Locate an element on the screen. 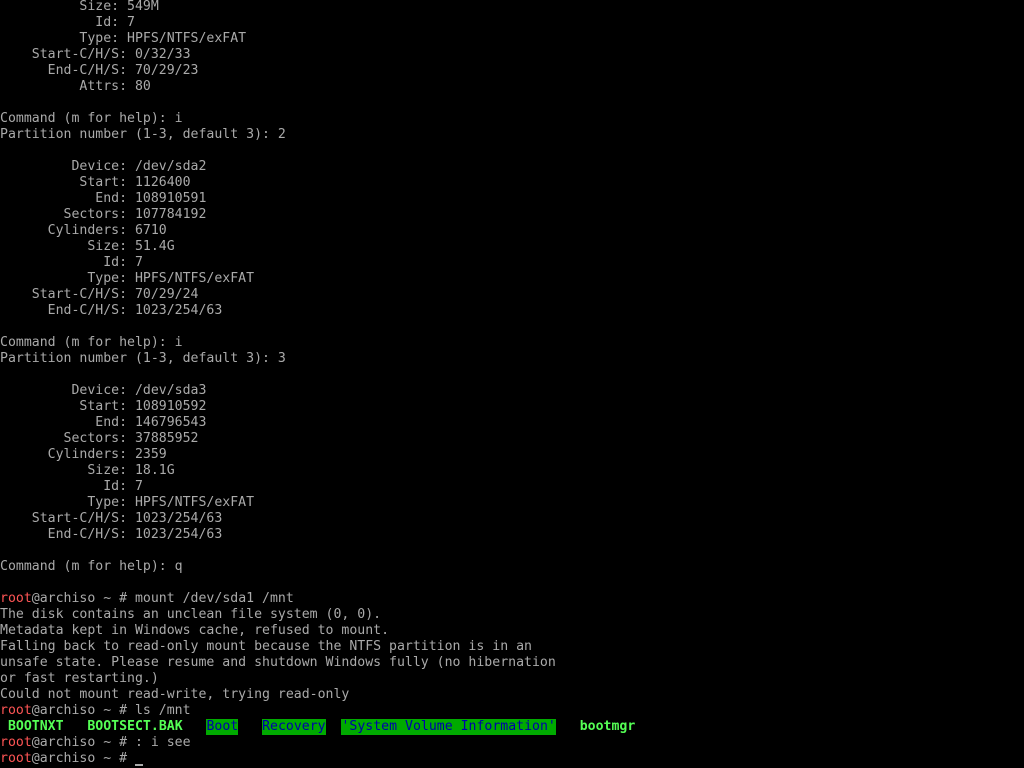 The height and width of the screenshot is (768, 1024). prompt-command: @archiso ~ # : i see is located at coordinates (111, 742).